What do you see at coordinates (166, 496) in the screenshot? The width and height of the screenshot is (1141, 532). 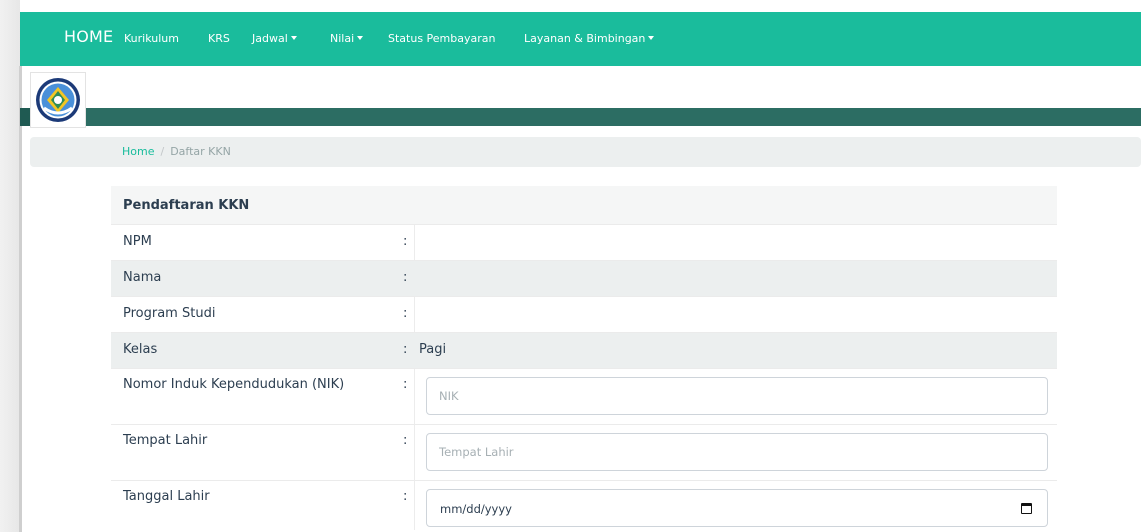 I see `tanggal-lahir-label: Tanggal Lahir` at bounding box center [166, 496].